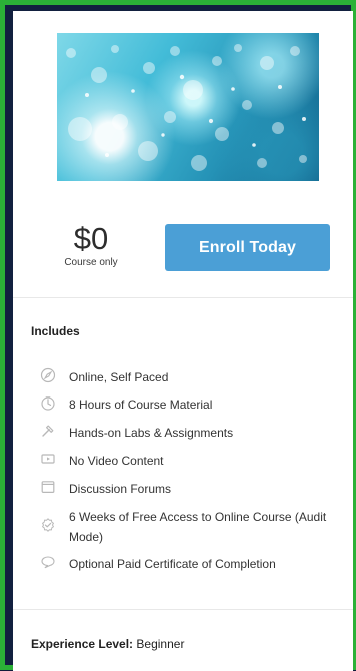 The width and height of the screenshot is (356, 671). Describe the element at coordinates (48, 375) in the screenshot. I see `compass-icon` at that location.